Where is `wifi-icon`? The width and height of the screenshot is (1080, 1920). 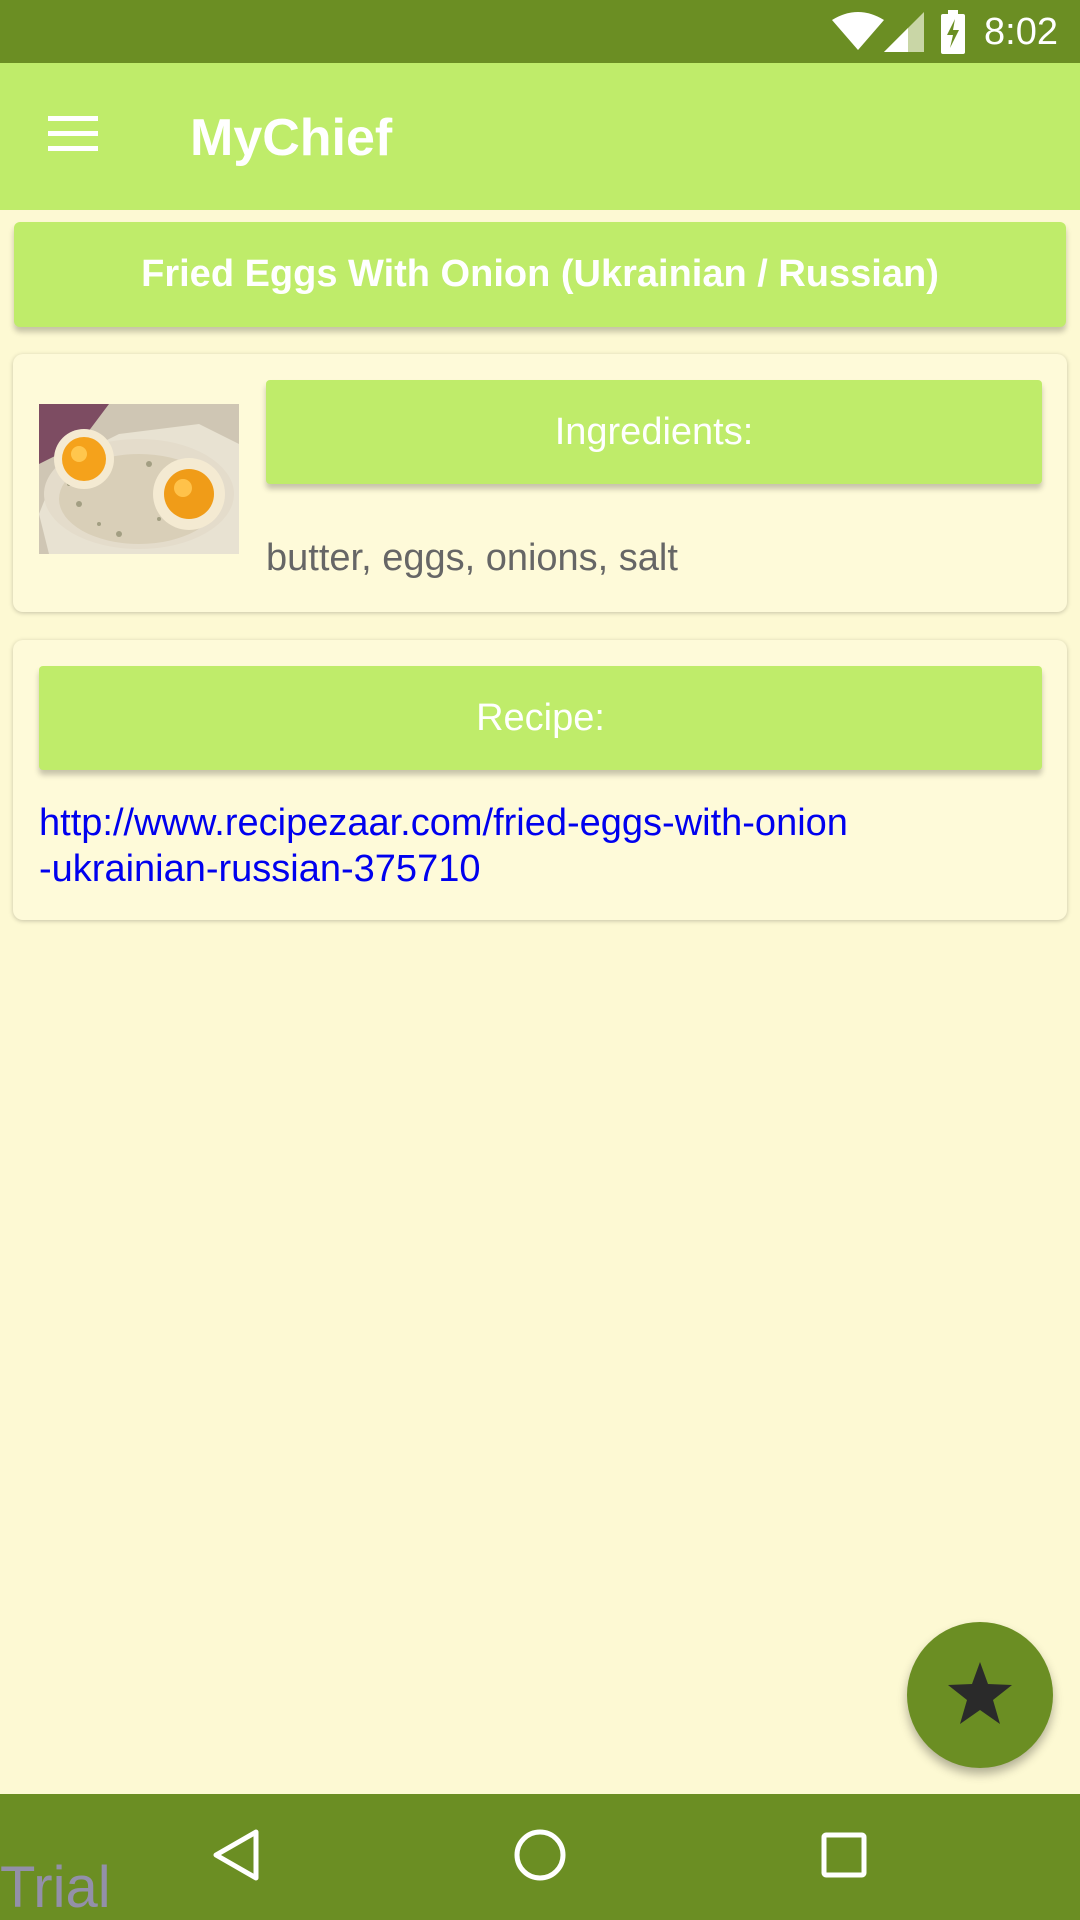 wifi-icon is located at coordinates (858, 34).